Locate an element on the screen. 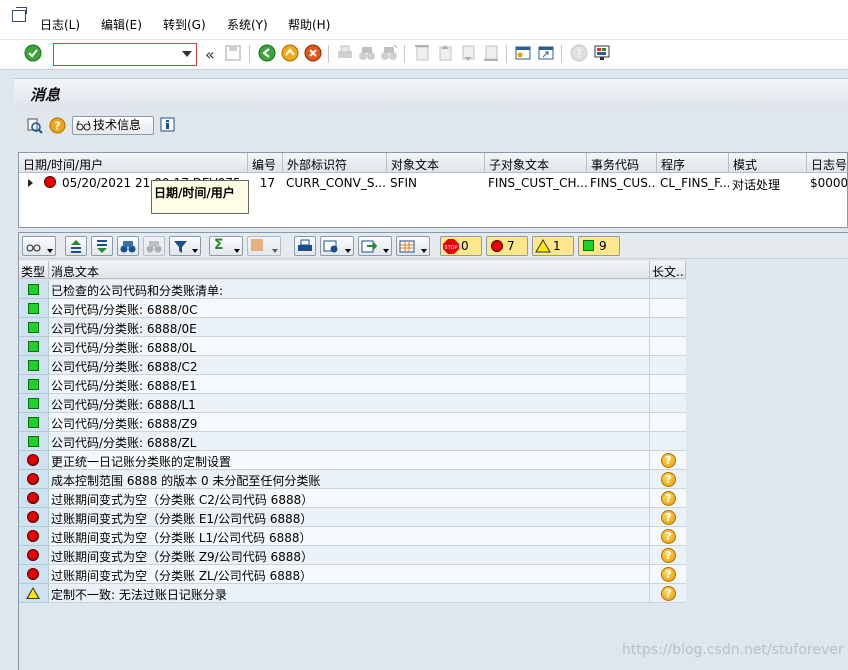  sort-ascending-button is located at coordinates (76, 246).